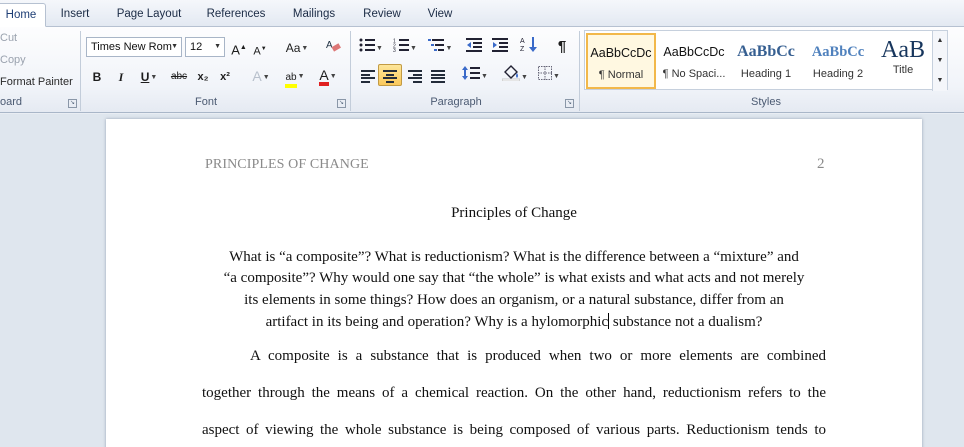  I want to click on style-normal: AaBbCcDc ¶ Normal, so click(621, 61).